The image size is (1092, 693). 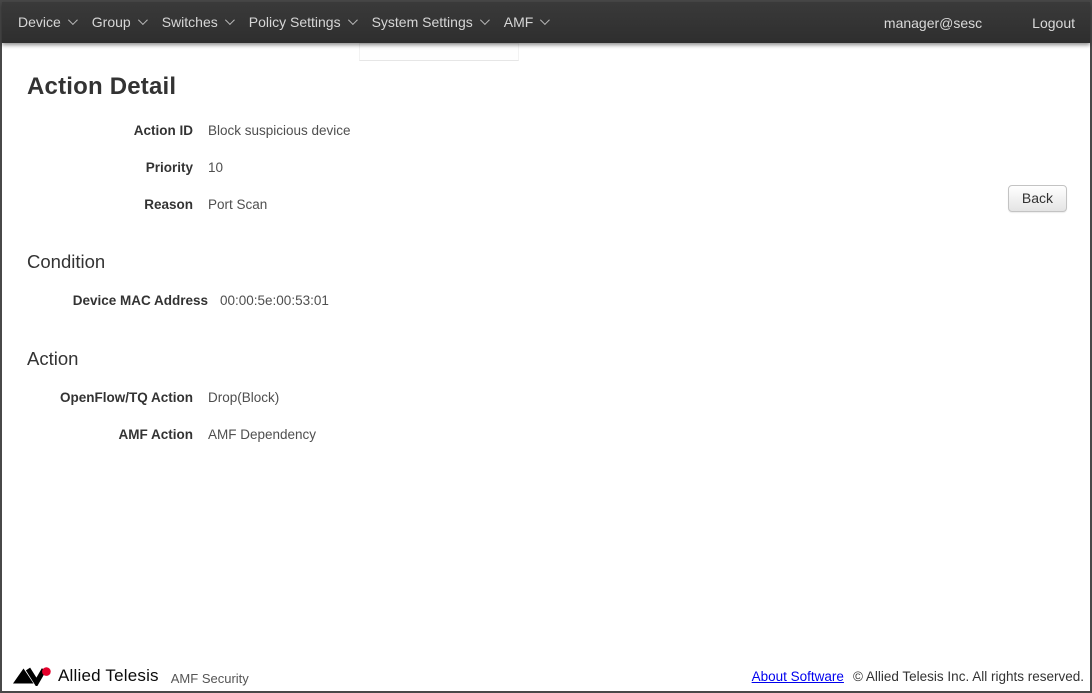 What do you see at coordinates (108, 675) in the screenshot?
I see `brand-name: Allied Telesis` at bounding box center [108, 675].